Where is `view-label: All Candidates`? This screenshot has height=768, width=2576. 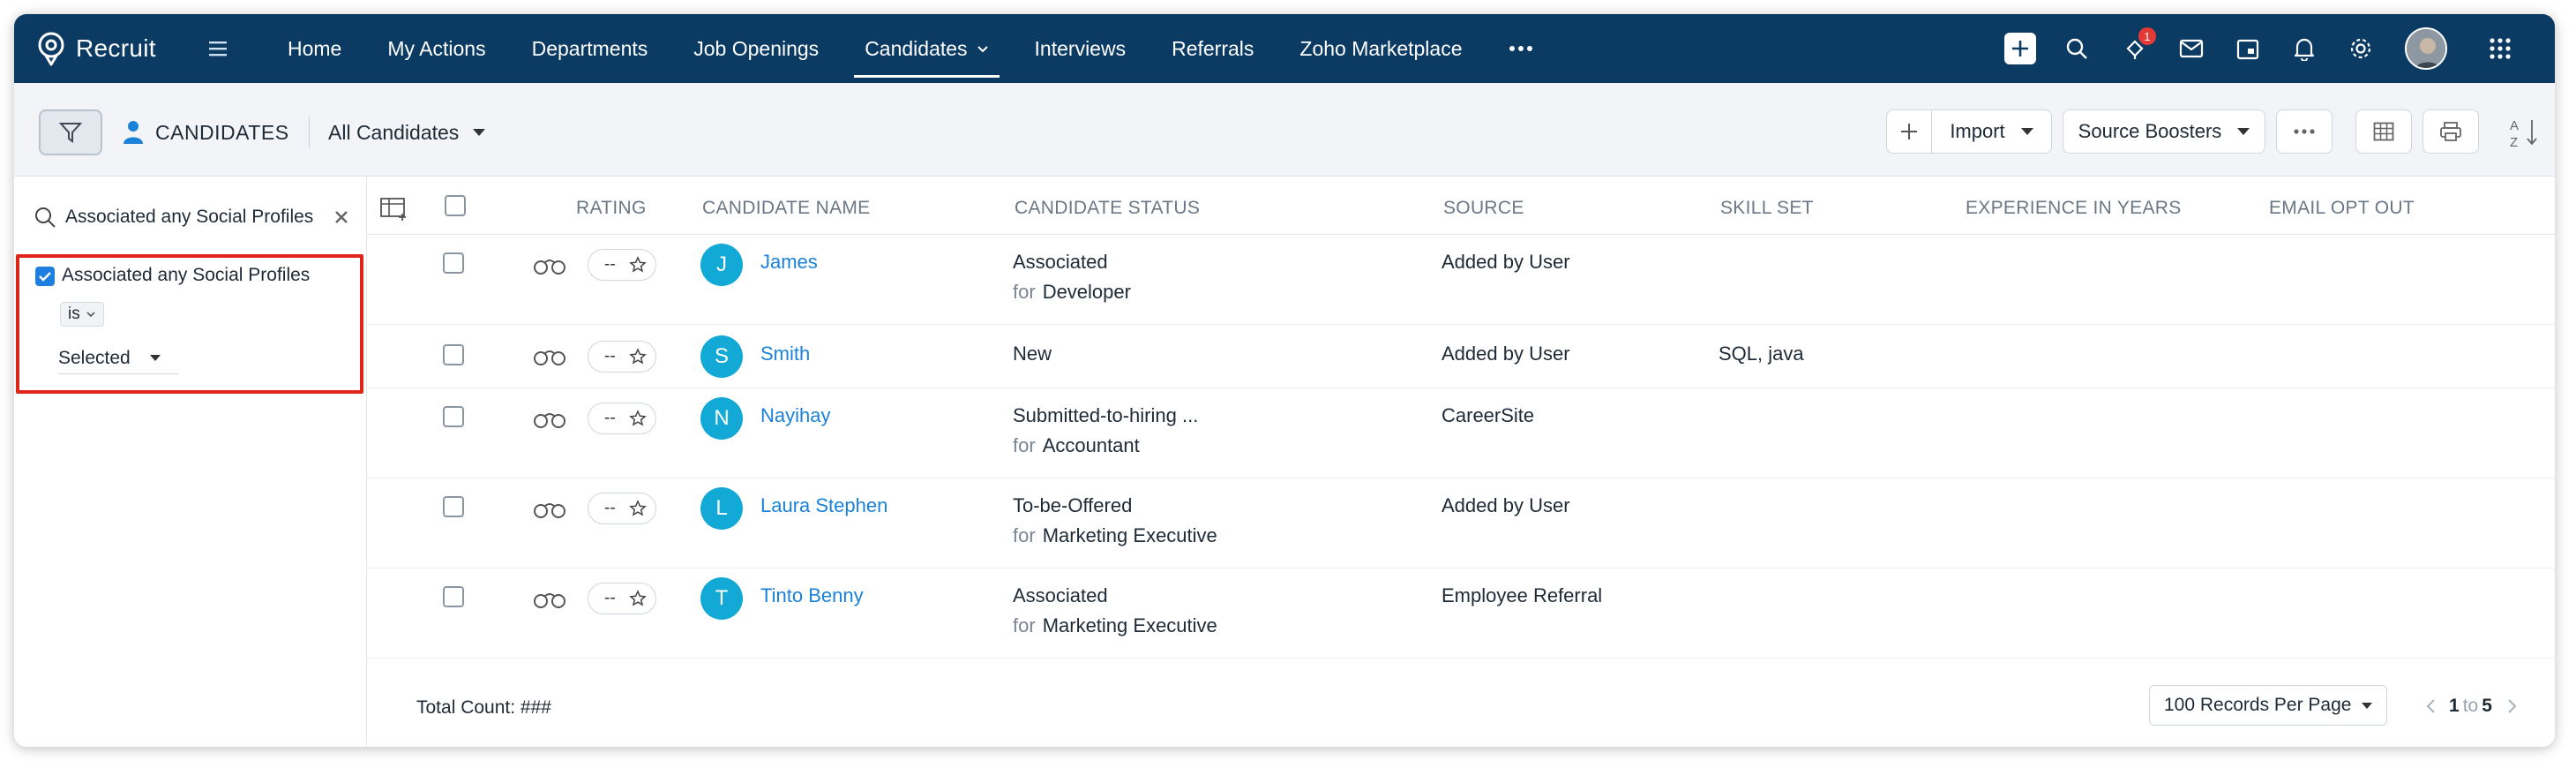
view-label: All Candidates is located at coordinates (394, 132).